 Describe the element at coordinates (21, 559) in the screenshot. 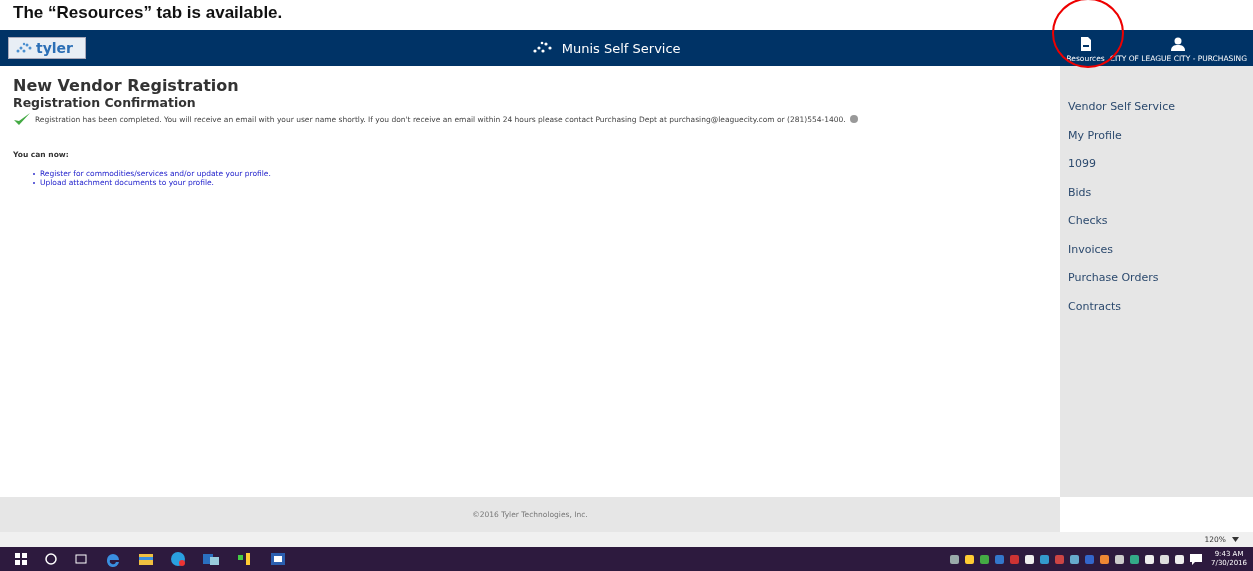

I see `windows-start-icon` at that location.